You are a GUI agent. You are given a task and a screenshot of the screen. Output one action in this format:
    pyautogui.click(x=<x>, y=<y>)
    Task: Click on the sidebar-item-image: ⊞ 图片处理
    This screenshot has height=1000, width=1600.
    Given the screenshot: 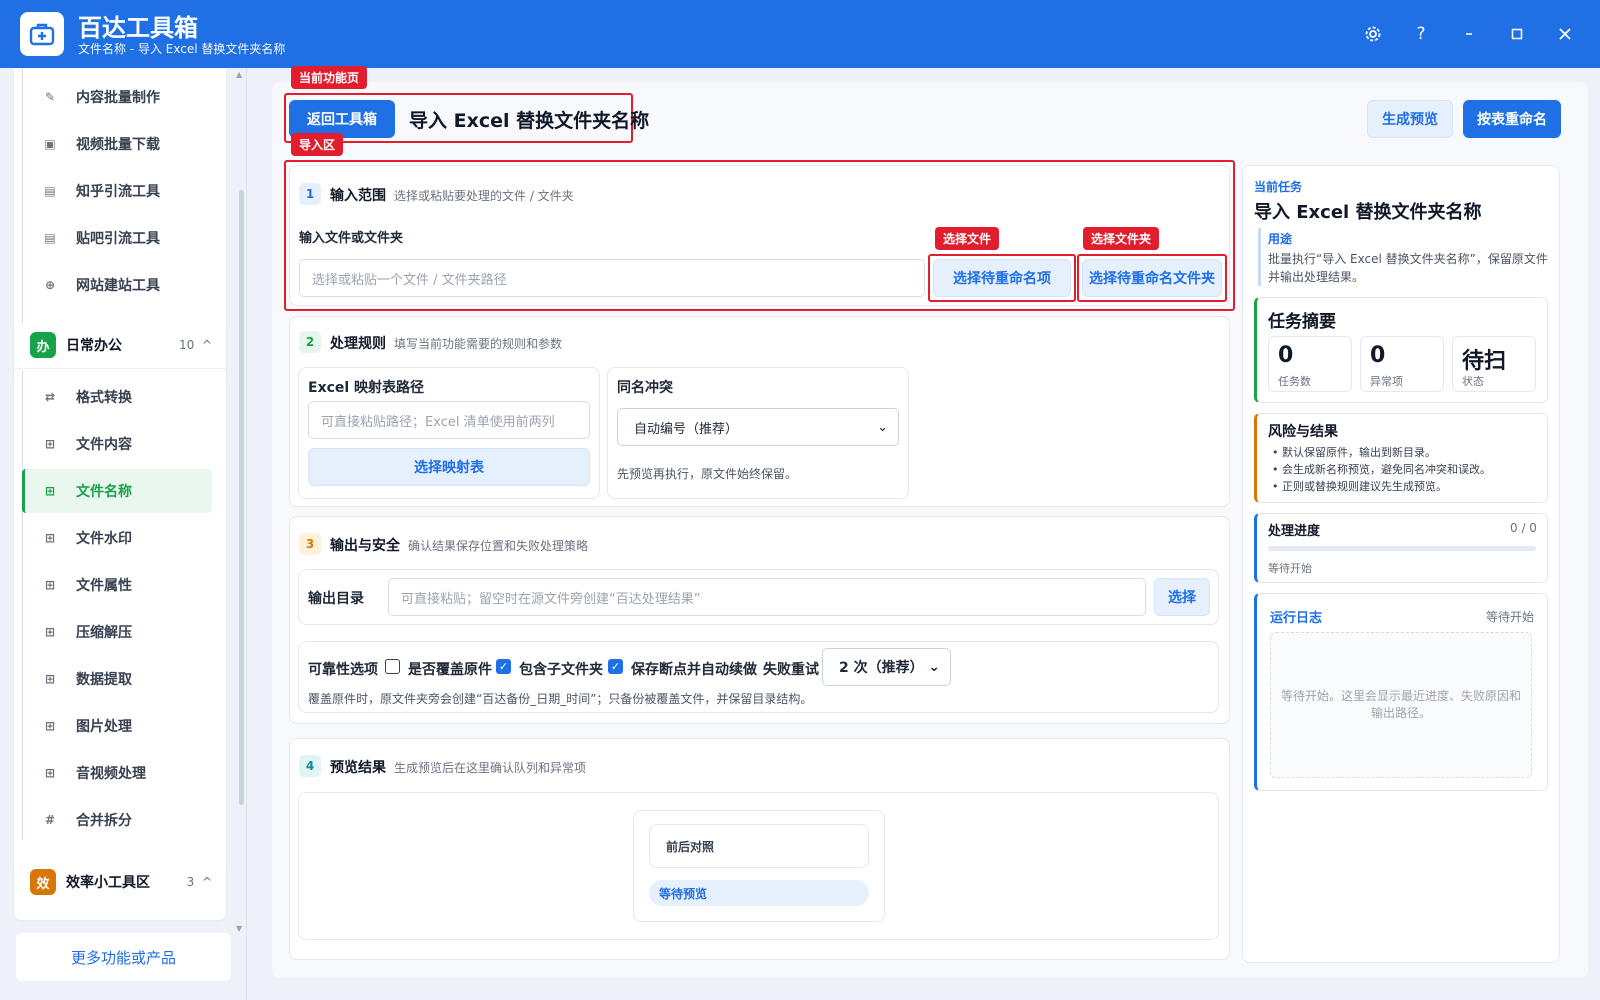 What is the action you would take?
    pyautogui.click(x=117, y=726)
    